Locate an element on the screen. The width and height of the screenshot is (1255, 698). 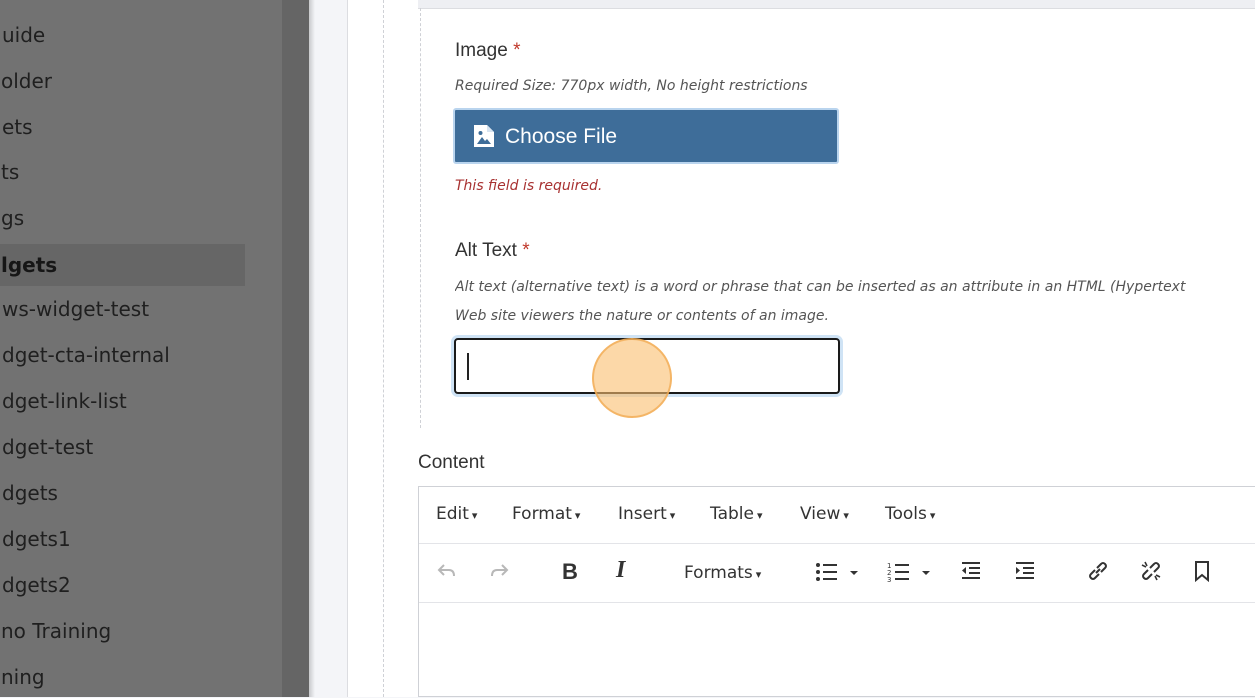
sidebar-item-training: ning is located at coordinates (122, 677).